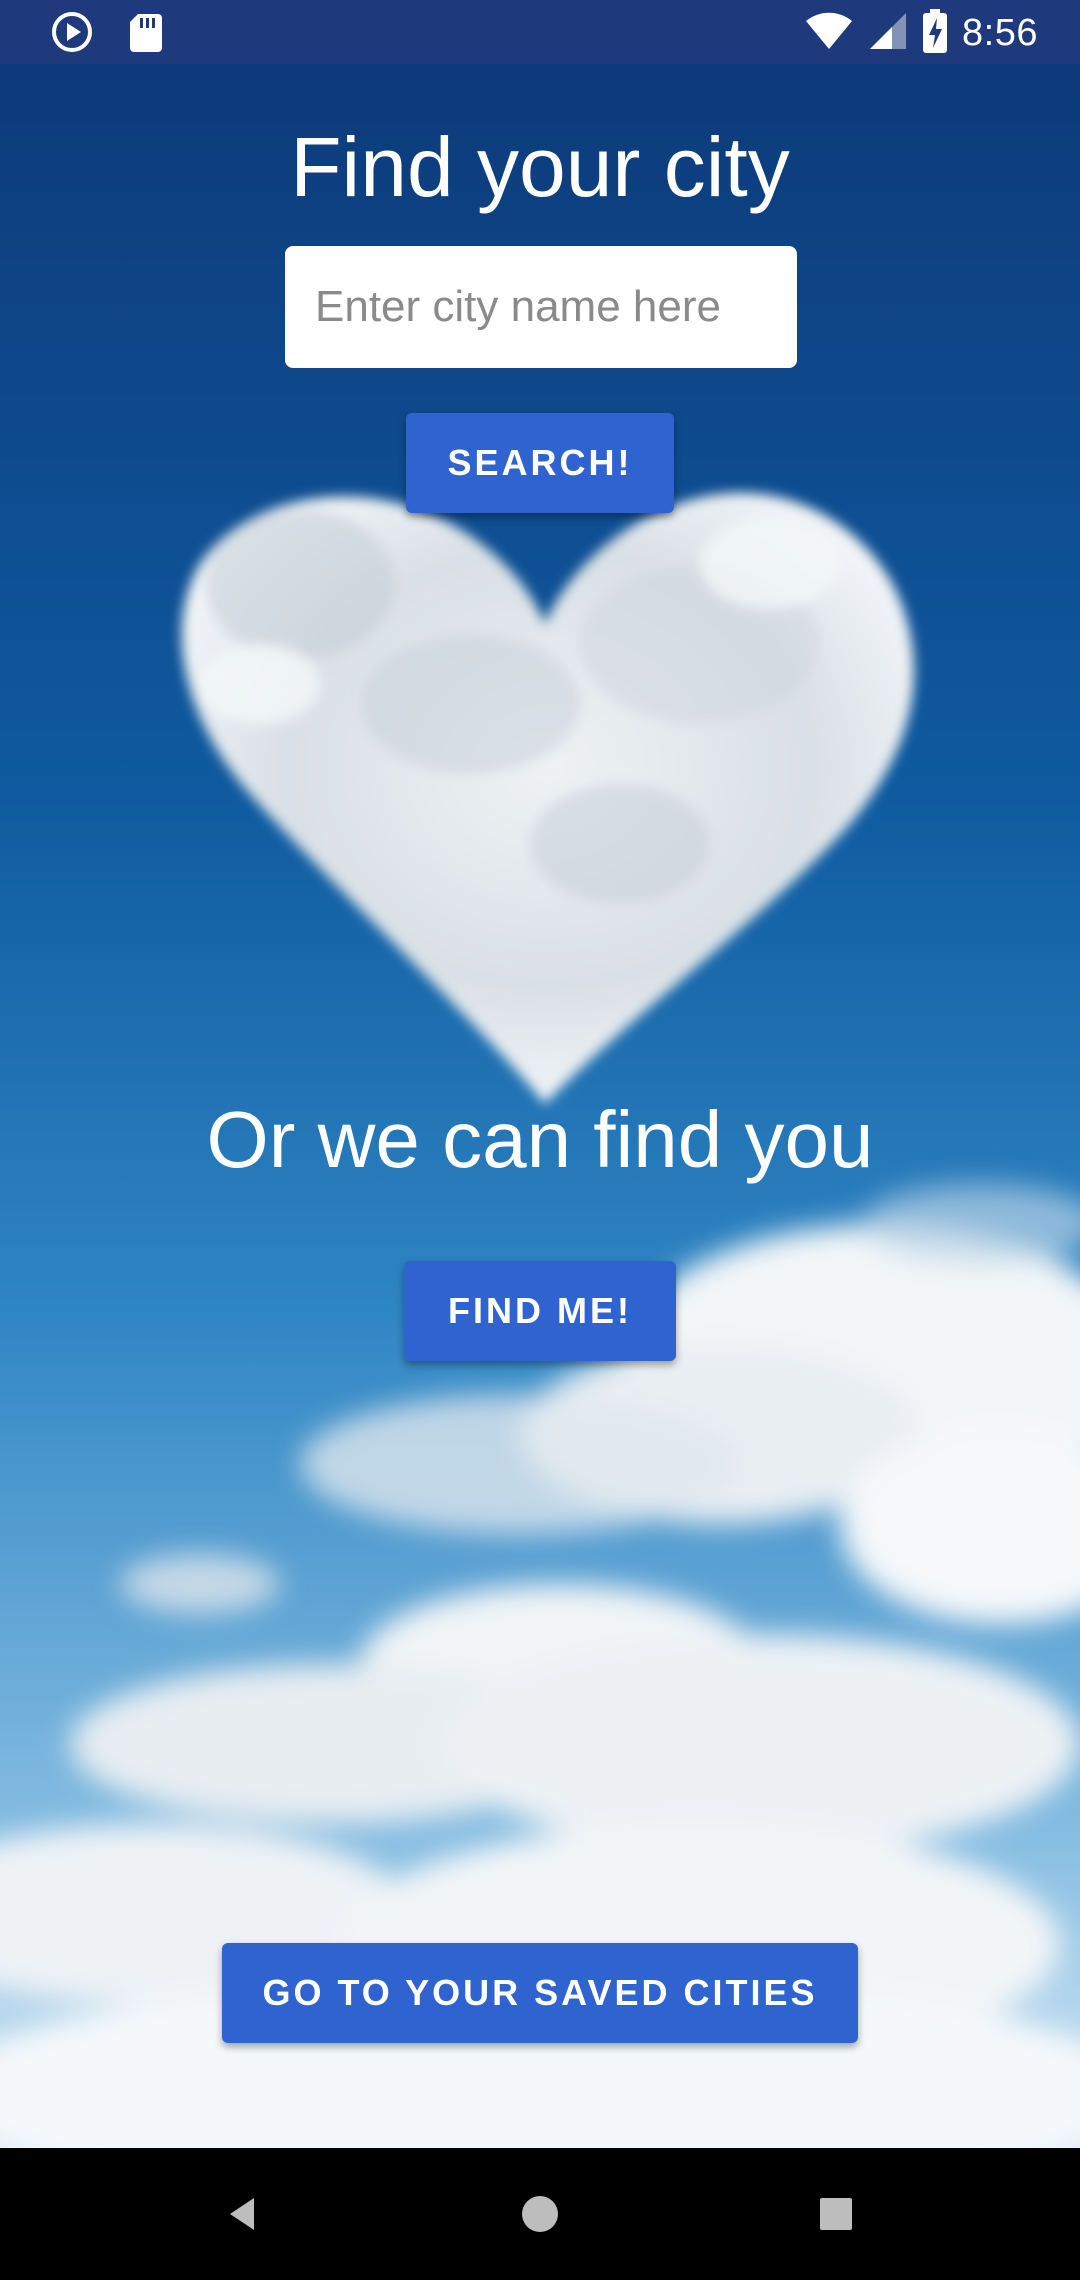 The image size is (1080, 2280). I want to click on find-me-heading: Or we can find you, so click(540, 1139).